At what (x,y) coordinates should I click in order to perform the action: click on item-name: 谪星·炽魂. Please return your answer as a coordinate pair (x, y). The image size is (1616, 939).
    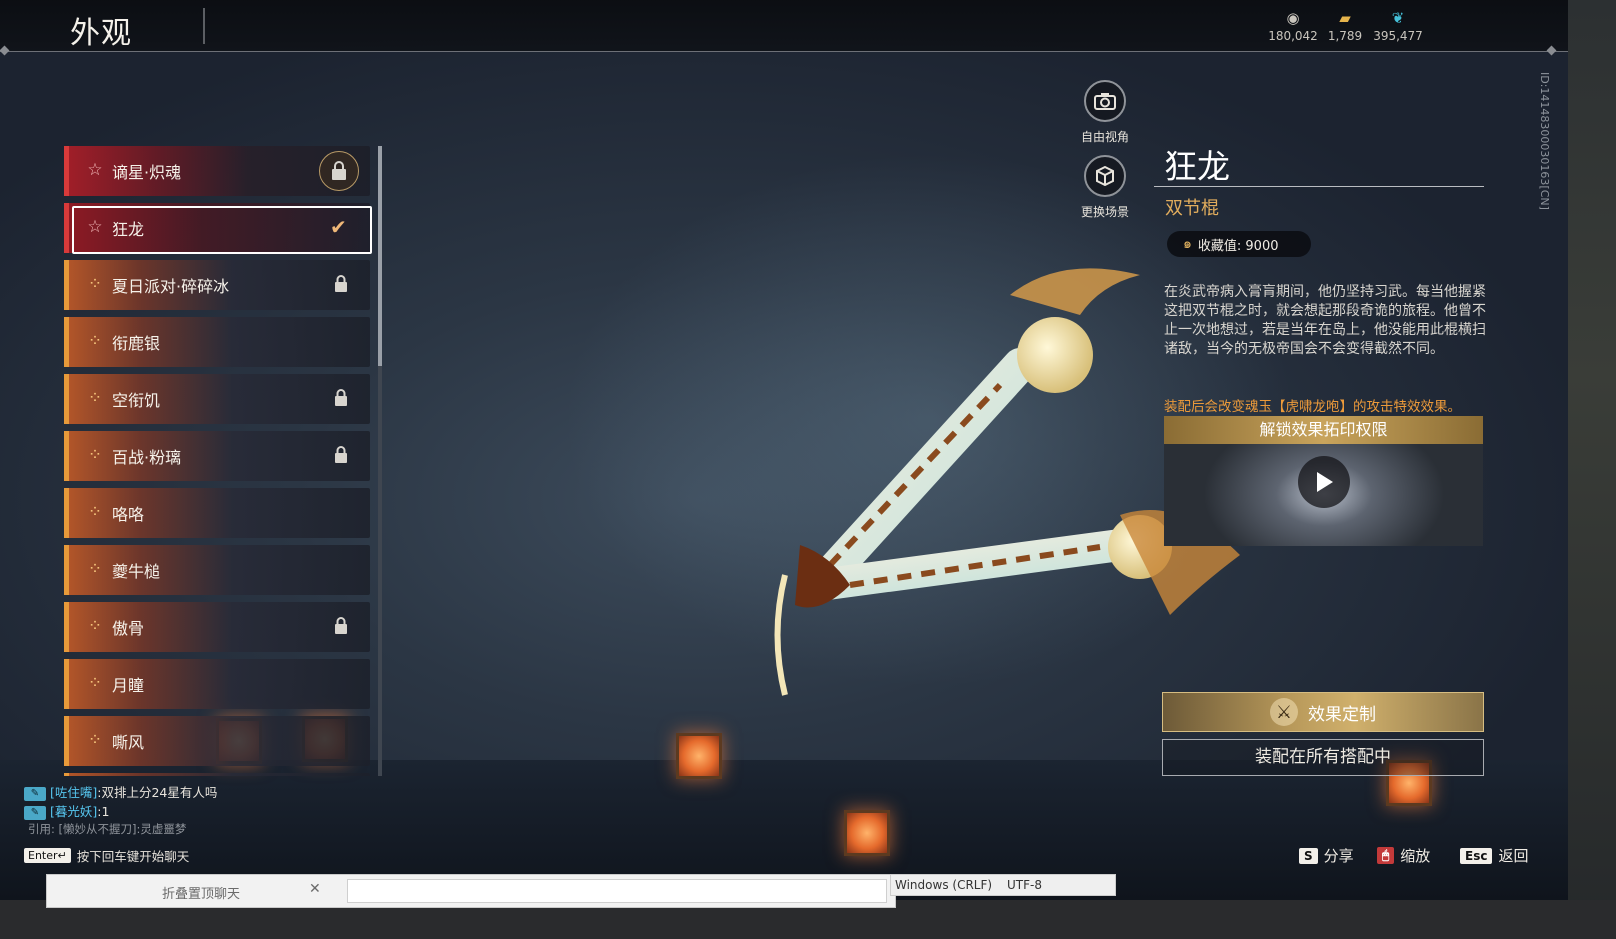
    Looking at the image, I should click on (147, 172).